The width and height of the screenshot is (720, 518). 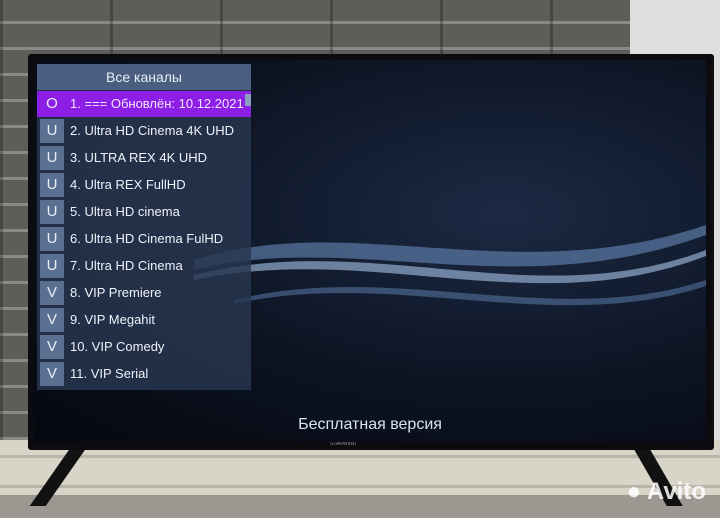 I want to click on channel-item: U 3. ULTRA REX 4K UHD, so click(x=144, y=158).